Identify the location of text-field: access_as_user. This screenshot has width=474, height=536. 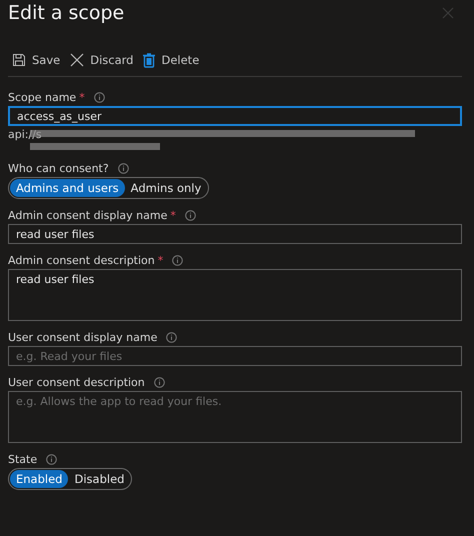
(235, 116).